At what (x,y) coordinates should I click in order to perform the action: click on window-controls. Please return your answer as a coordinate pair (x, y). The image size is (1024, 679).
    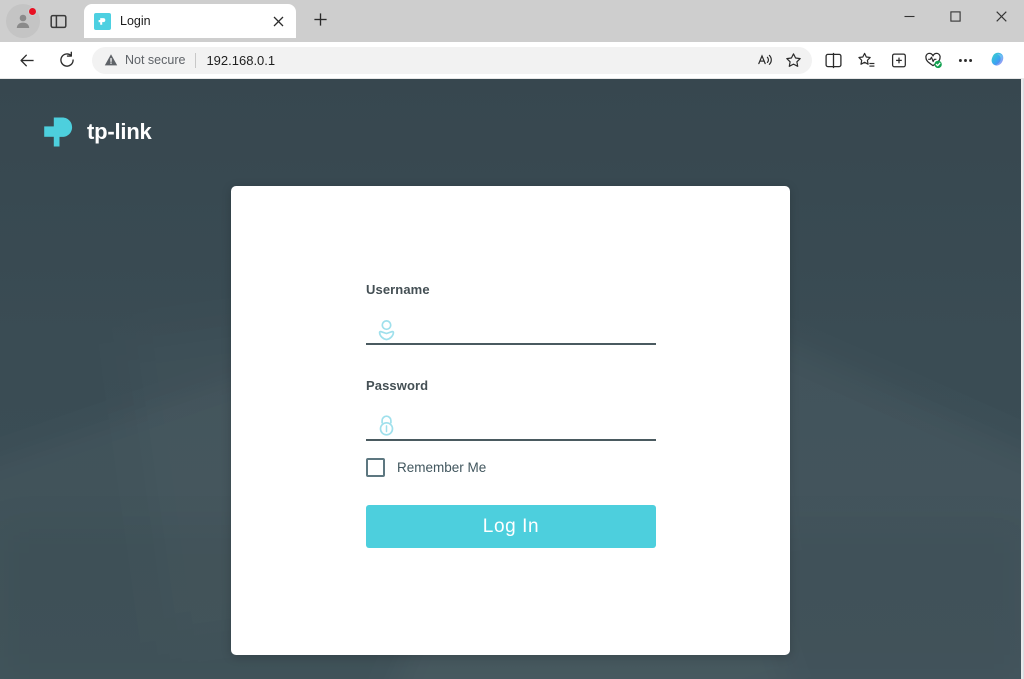
    Looking at the image, I should click on (955, 16).